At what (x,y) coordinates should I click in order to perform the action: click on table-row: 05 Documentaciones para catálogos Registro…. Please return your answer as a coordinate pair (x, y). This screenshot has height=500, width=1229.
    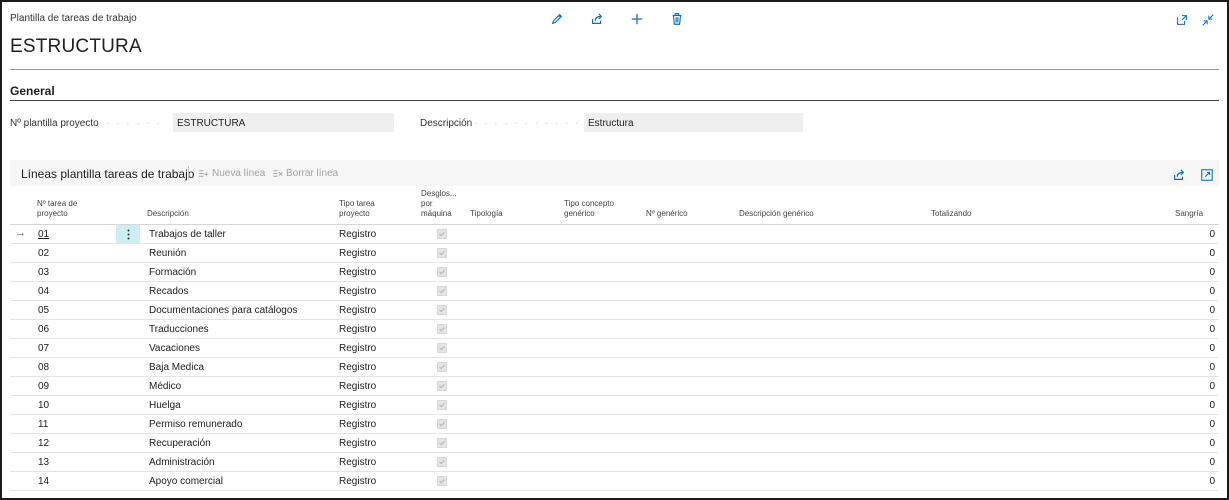
    Looking at the image, I should click on (614, 310).